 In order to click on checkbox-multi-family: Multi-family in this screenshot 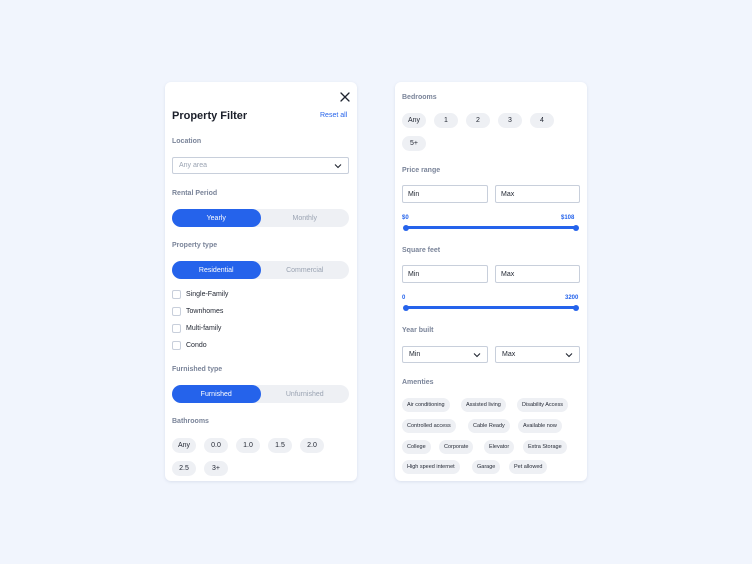, I will do `click(196, 328)`.